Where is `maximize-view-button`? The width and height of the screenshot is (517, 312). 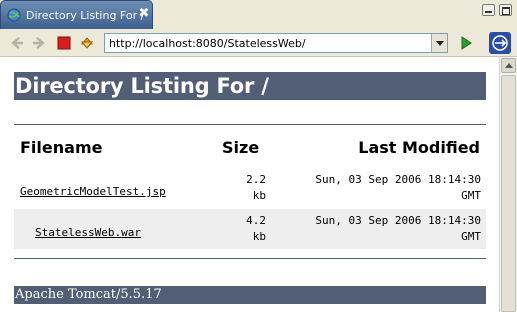
maximize-view-button is located at coordinates (505, 10).